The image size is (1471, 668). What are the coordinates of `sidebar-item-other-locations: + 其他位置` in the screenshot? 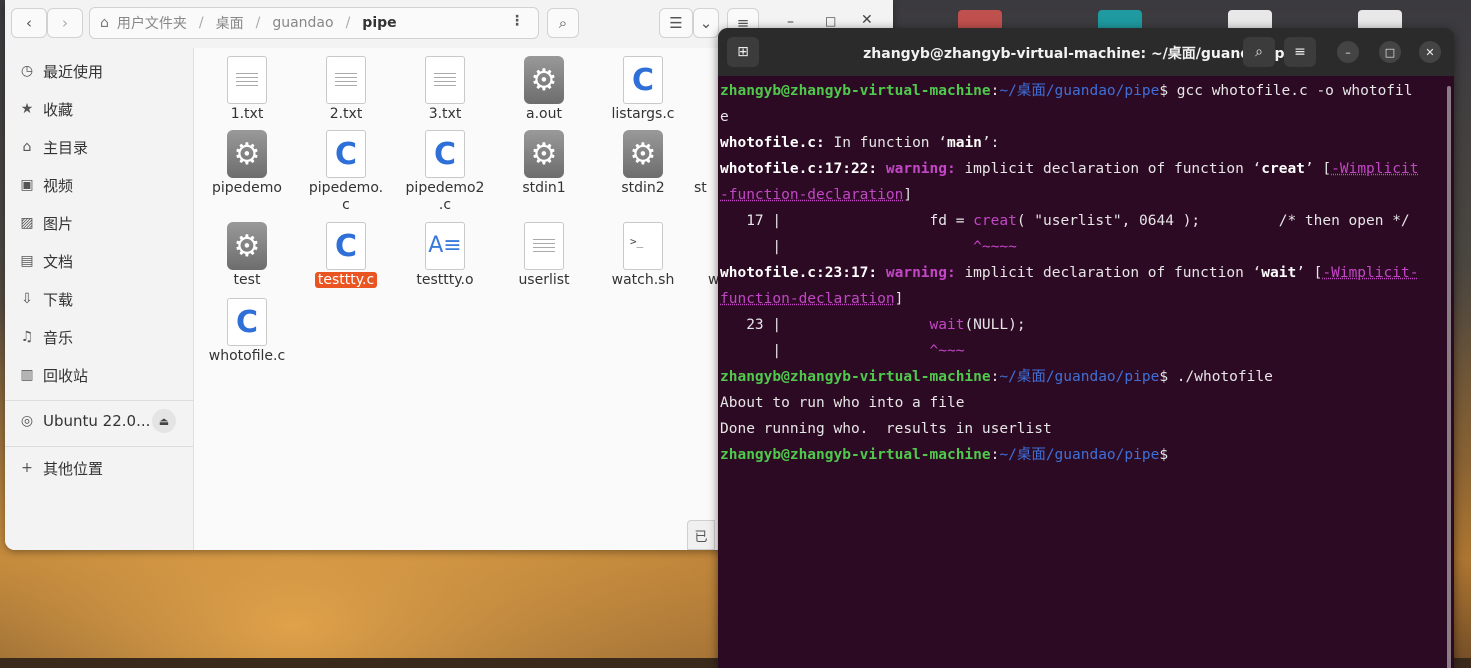 It's located at (99, 468).